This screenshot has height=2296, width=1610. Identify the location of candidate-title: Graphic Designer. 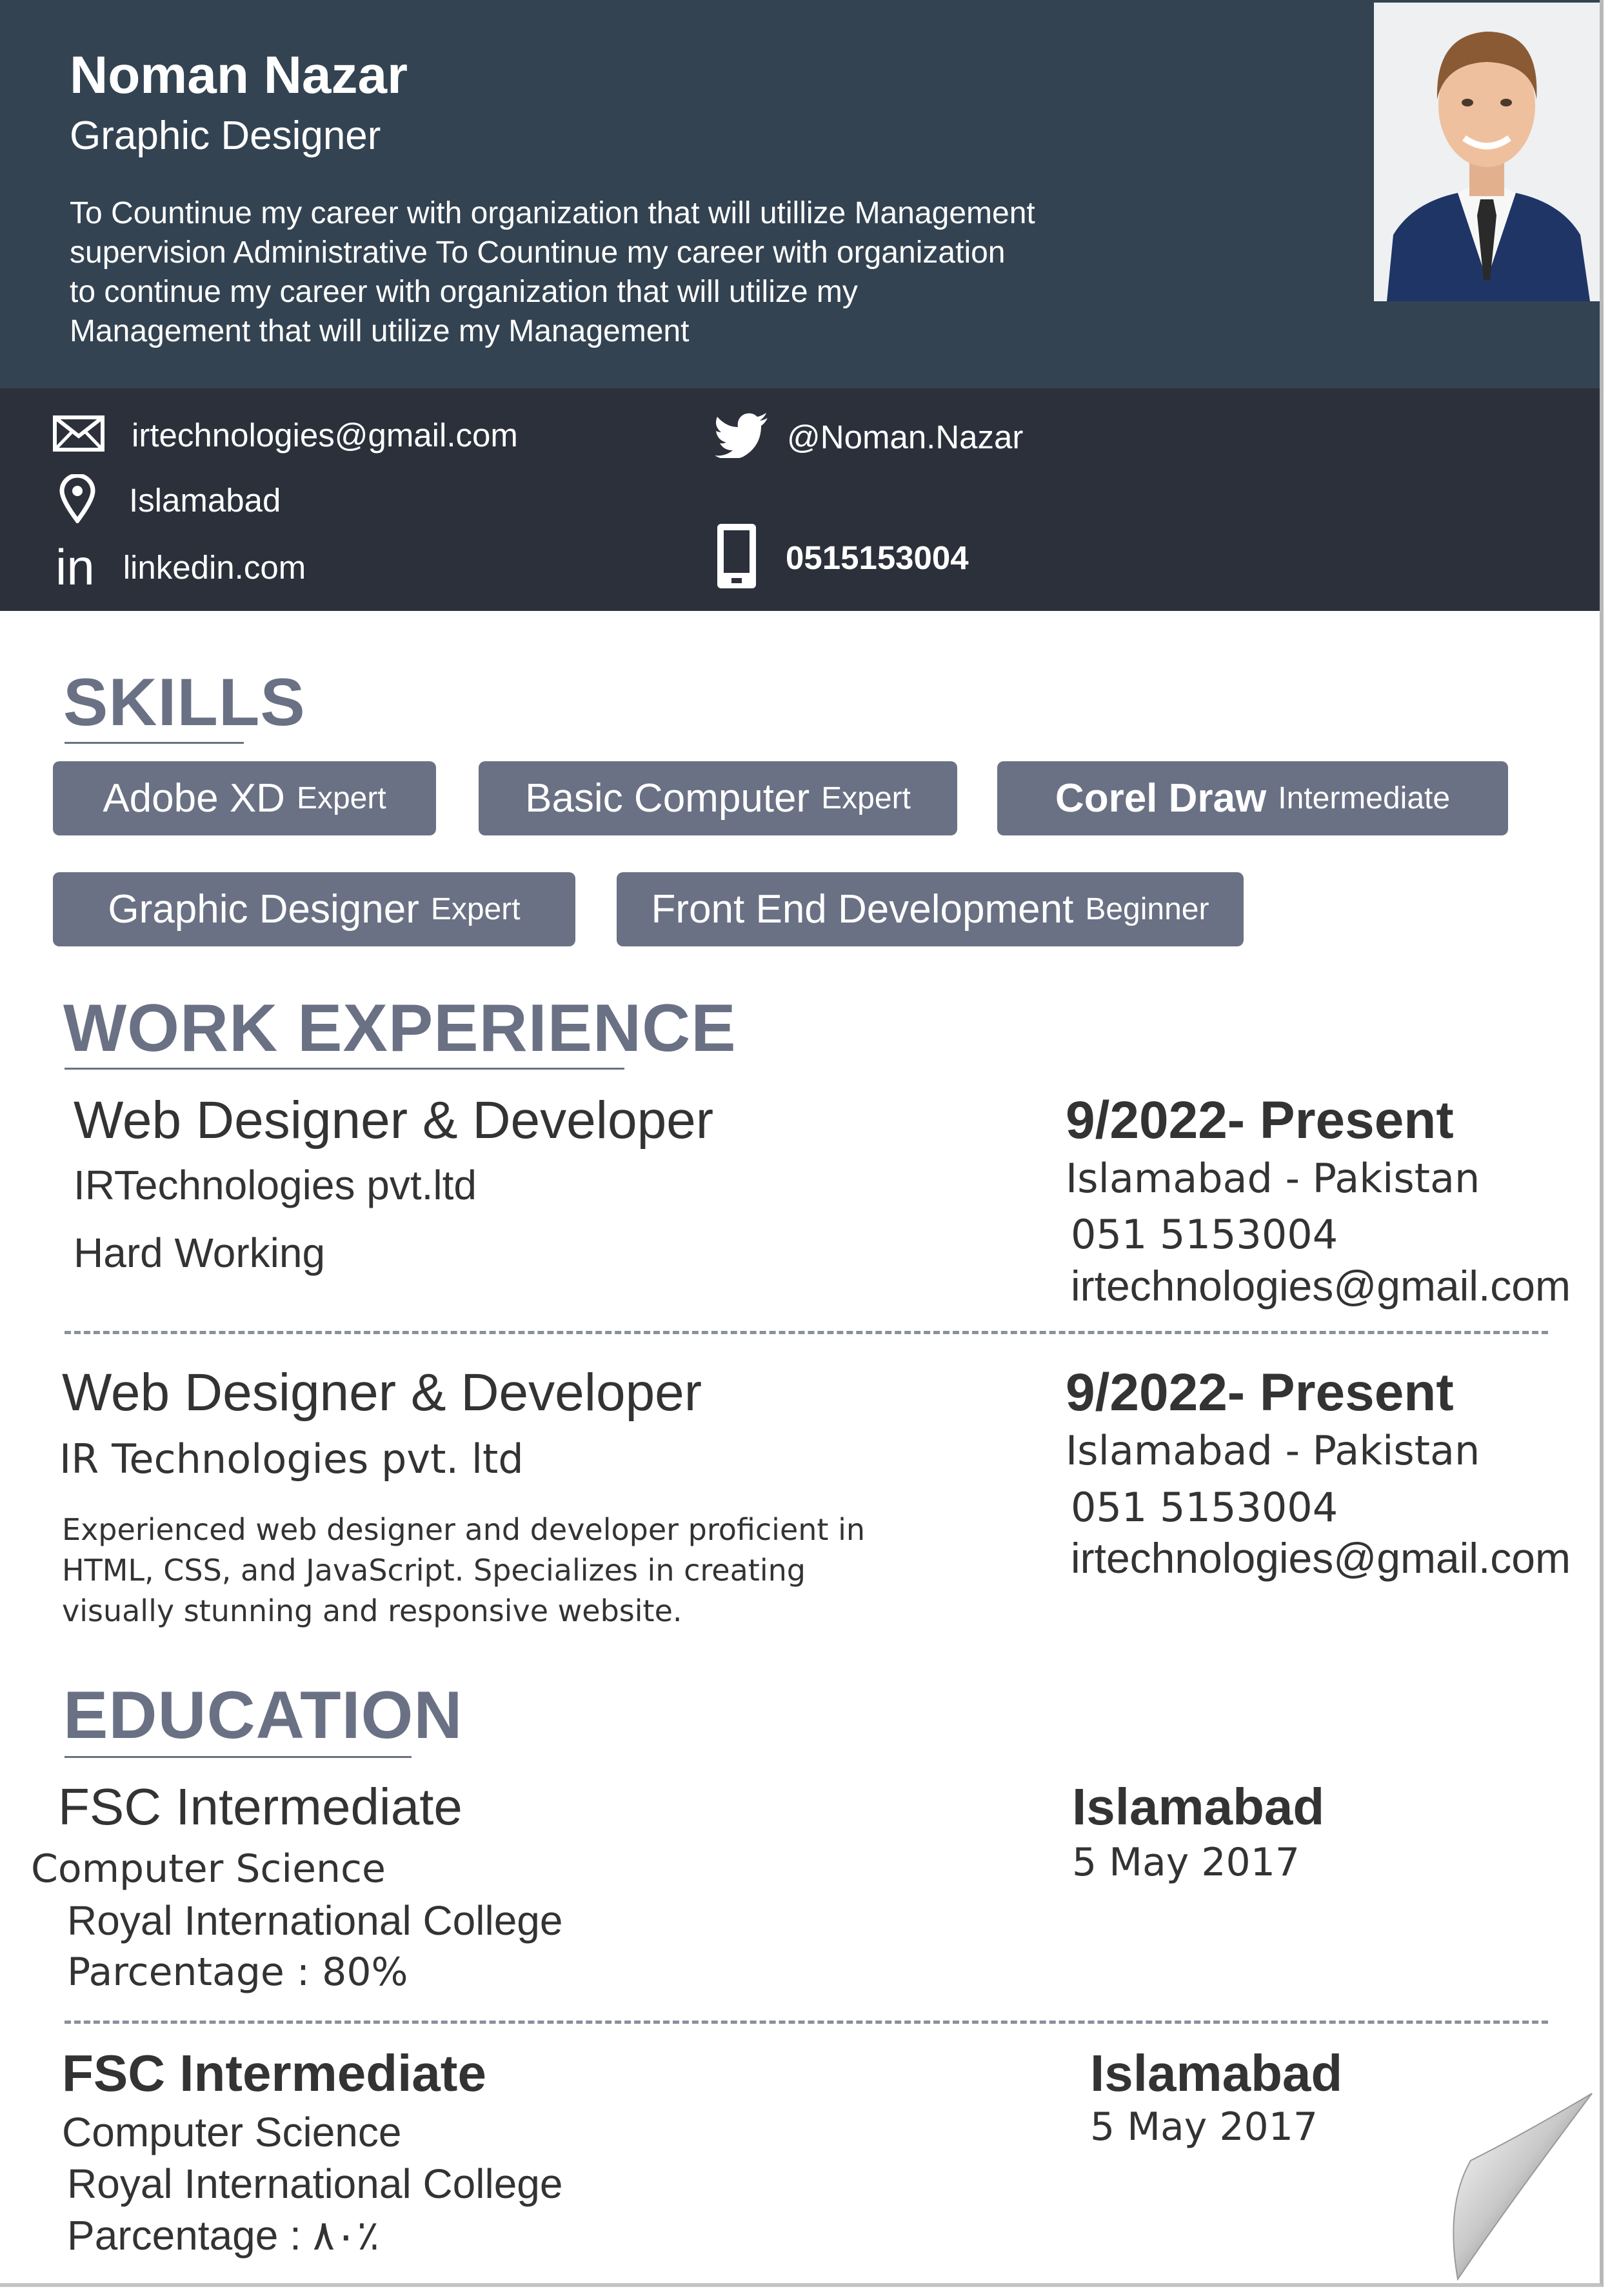
(225, 136).